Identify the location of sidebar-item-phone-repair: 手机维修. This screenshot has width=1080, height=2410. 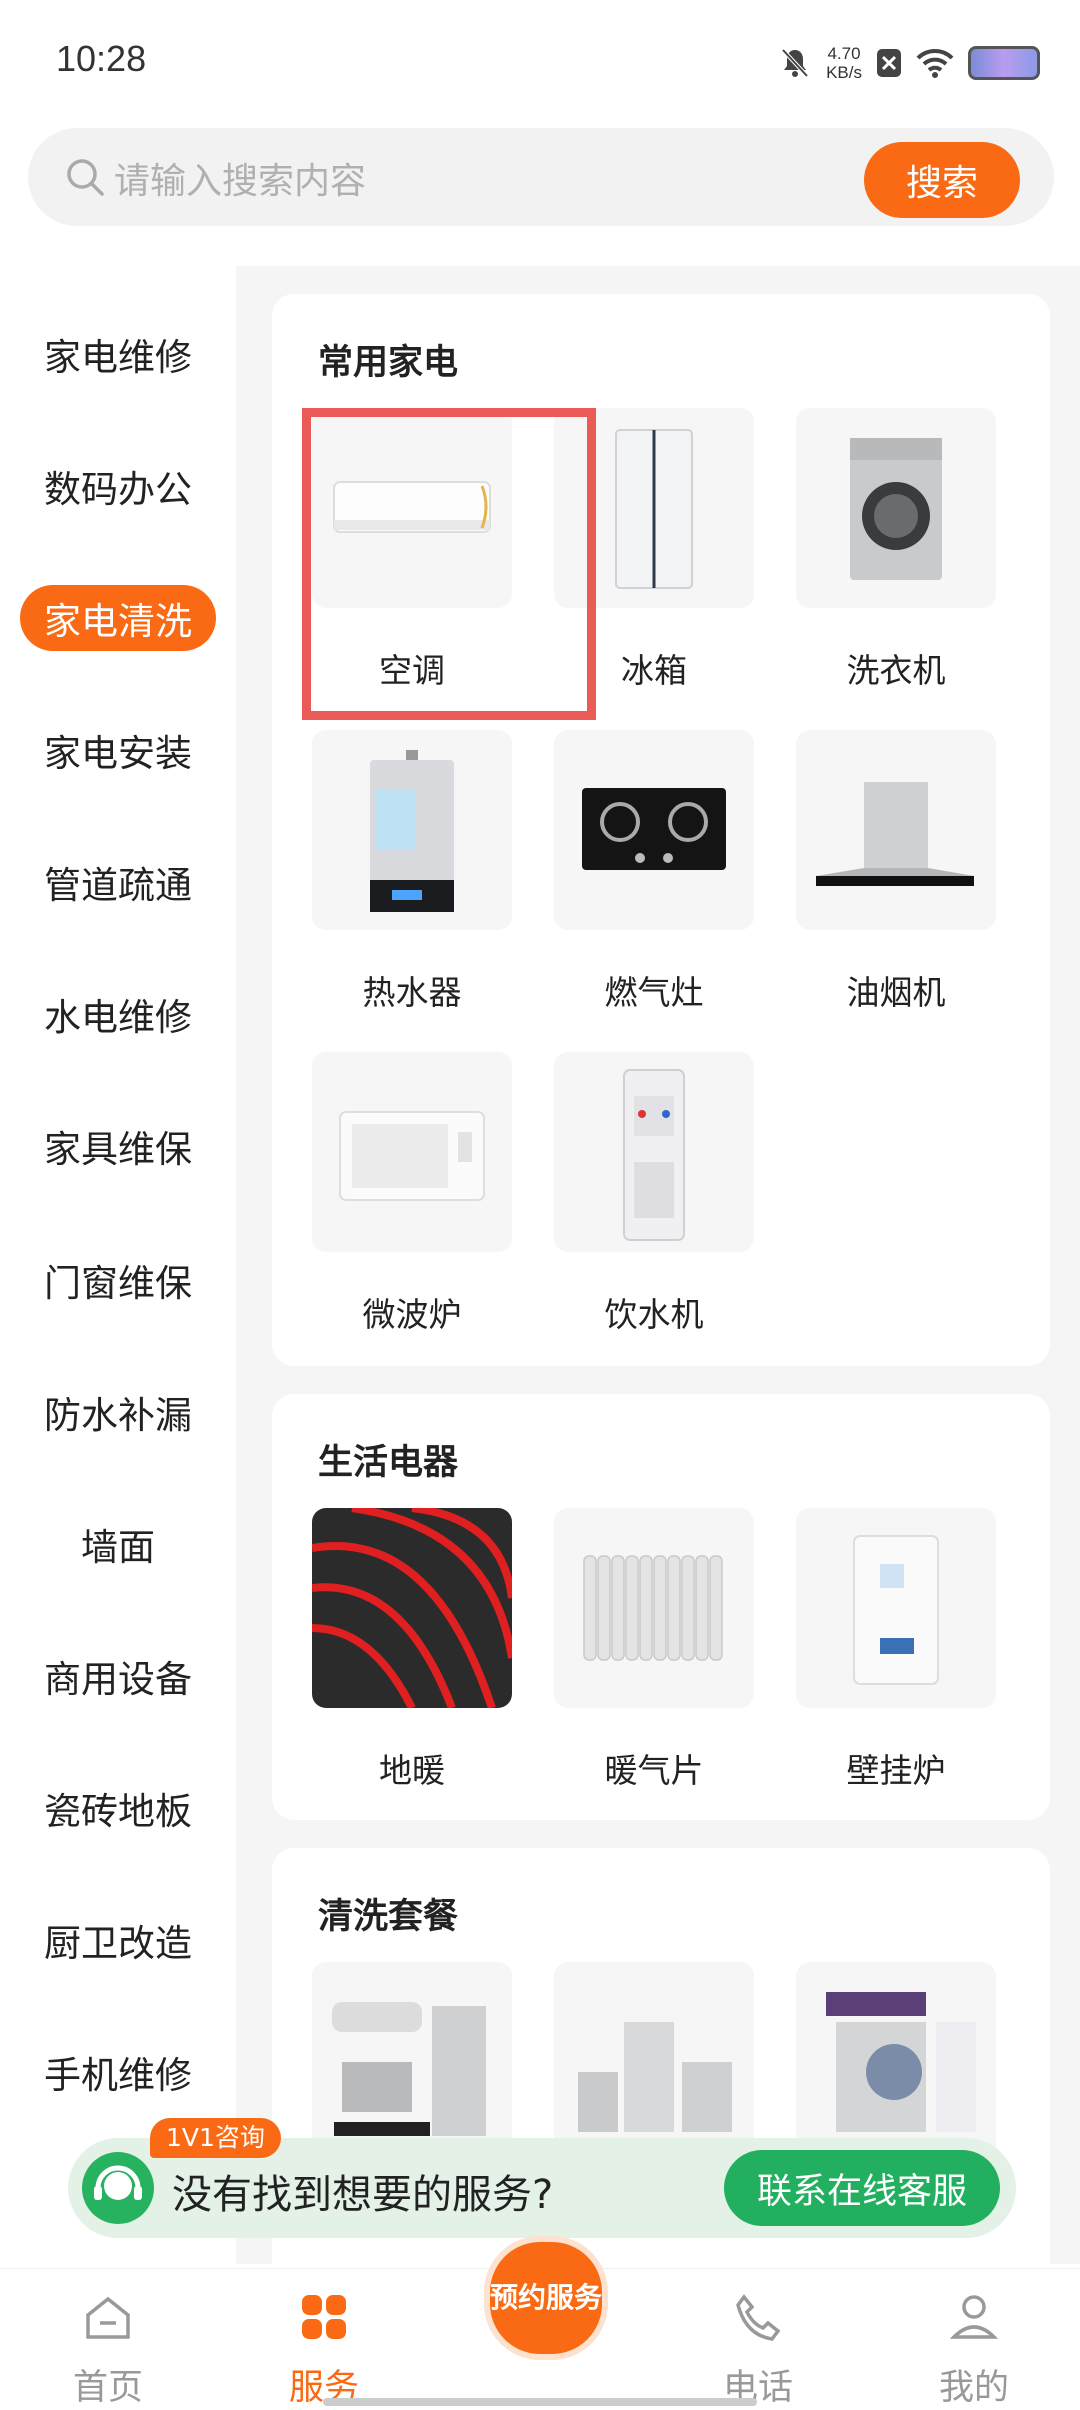
(118, 2072).